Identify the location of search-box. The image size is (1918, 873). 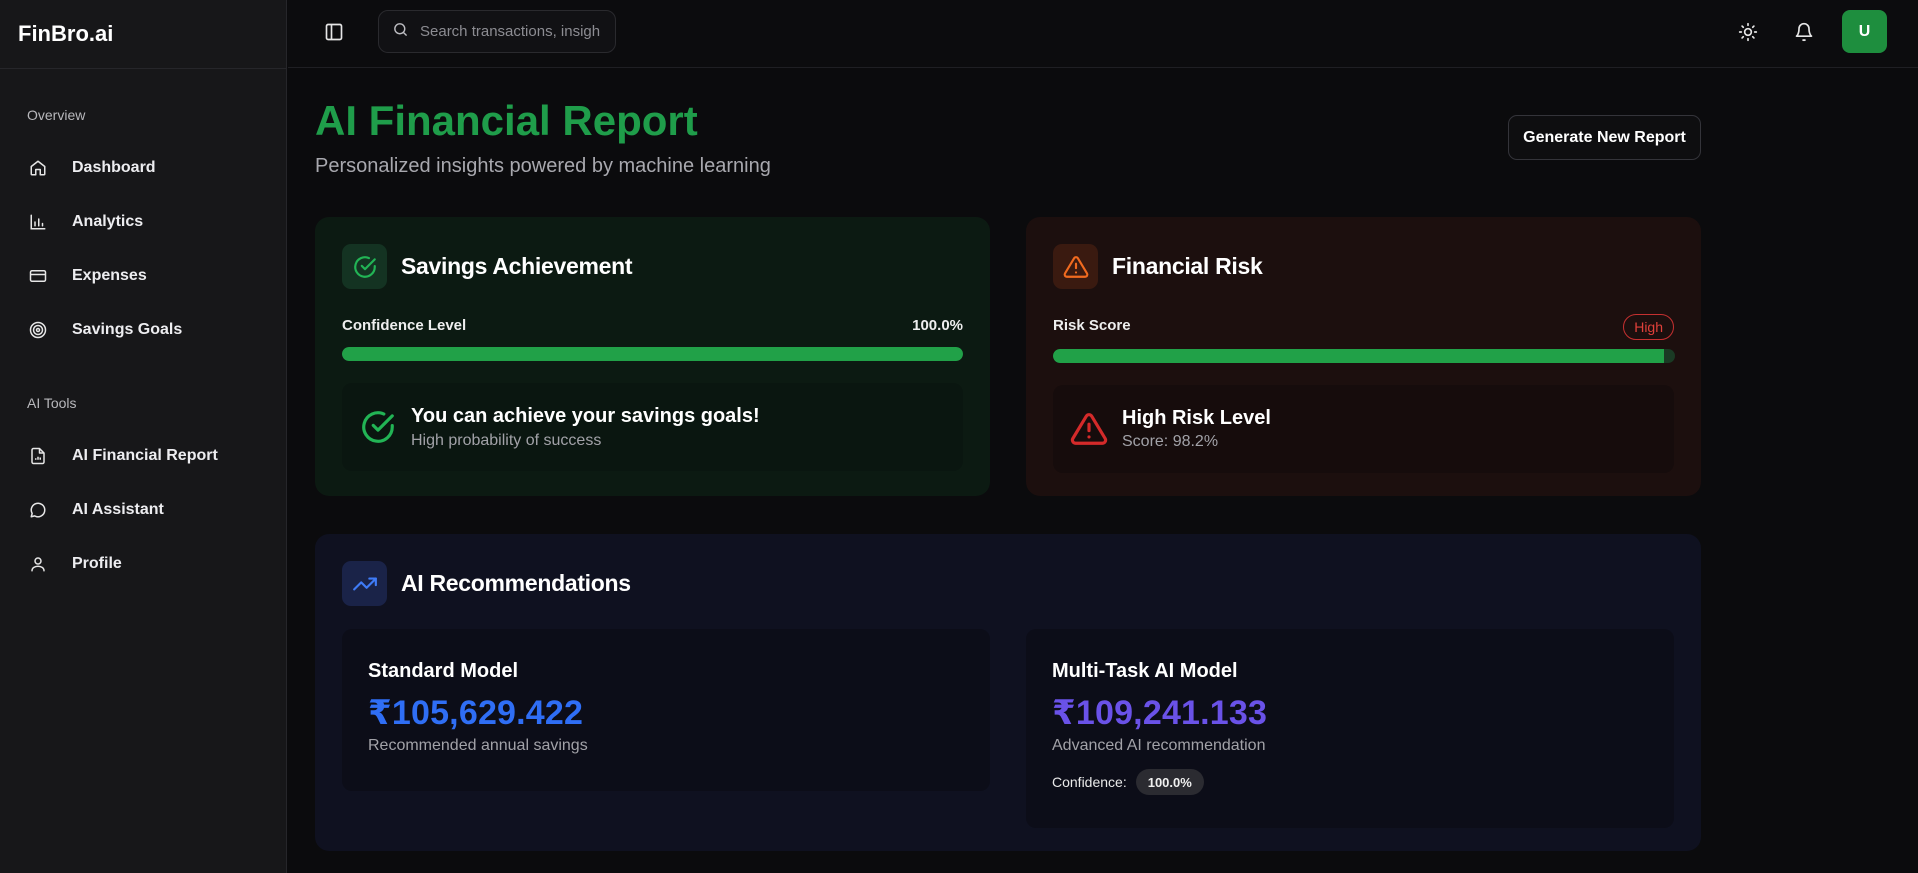
(497, 31).